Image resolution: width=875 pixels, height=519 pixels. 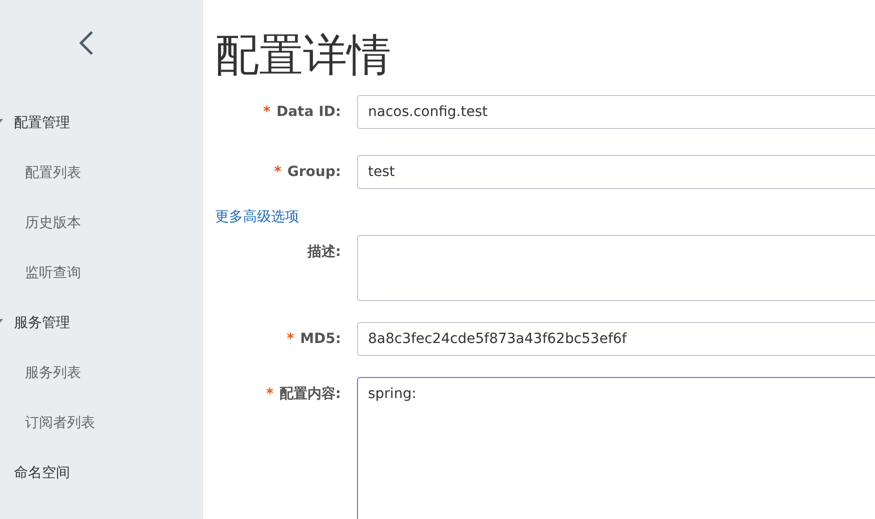 I want to click on sidebar-item: 配置列表, so click(x=53, y=173).